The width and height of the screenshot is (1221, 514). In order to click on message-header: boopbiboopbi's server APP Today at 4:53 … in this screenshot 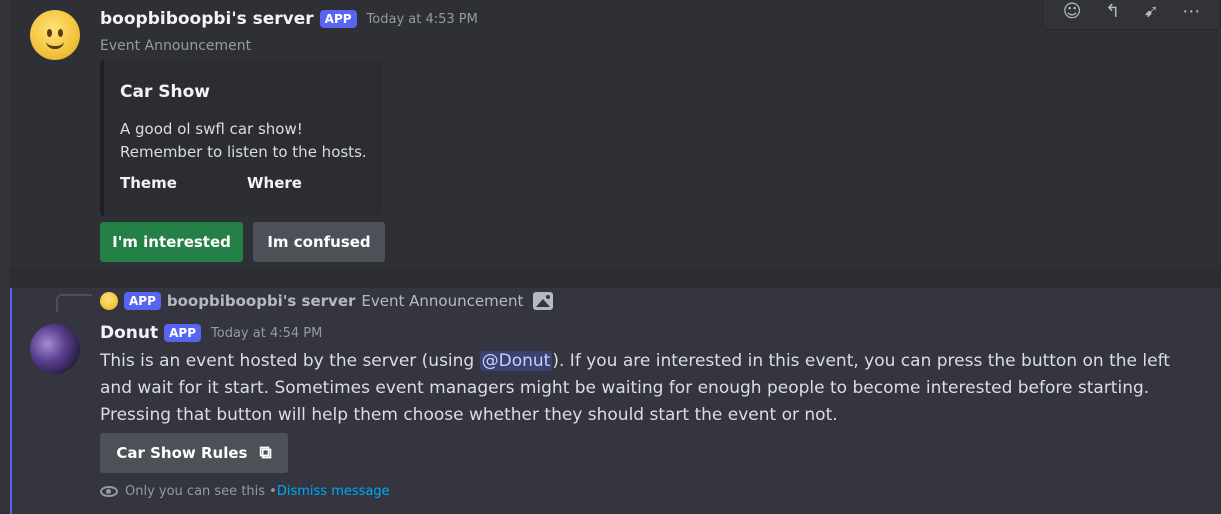, I will do `click(289, 19)`.